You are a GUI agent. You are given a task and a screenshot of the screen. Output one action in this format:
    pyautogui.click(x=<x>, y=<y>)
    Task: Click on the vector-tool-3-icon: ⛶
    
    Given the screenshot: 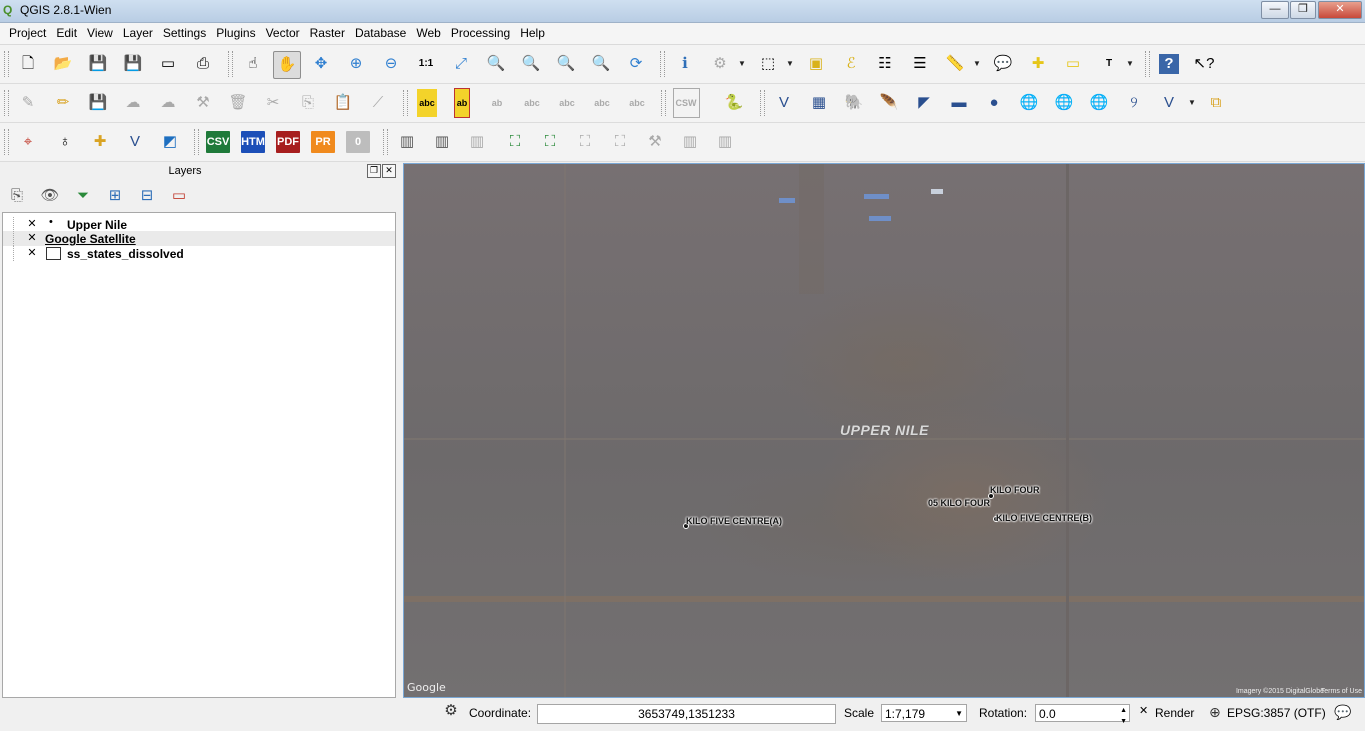 What is the action you would take?
    pyautogui.click(x=585, y=142)
    